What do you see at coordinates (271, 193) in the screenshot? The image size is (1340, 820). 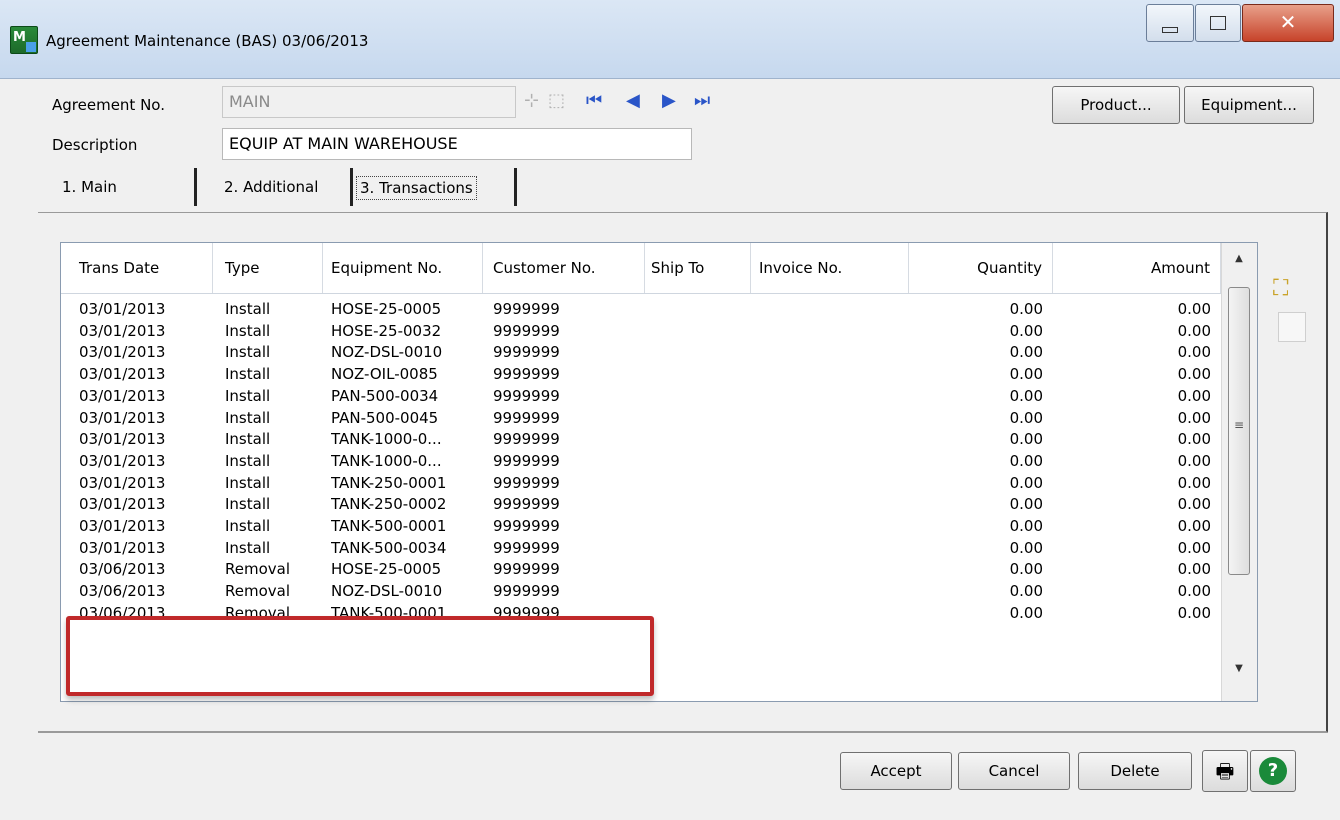 I see `tab-additional: 2. Additional` at bounding box center [271, 193].